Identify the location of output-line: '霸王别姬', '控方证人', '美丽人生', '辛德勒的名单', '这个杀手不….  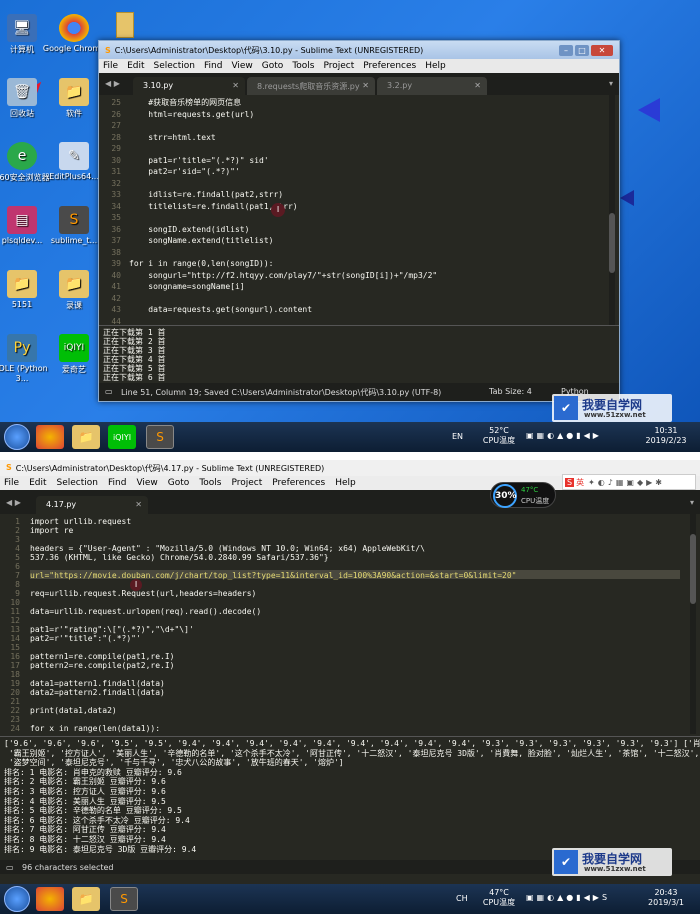
(352, 753).